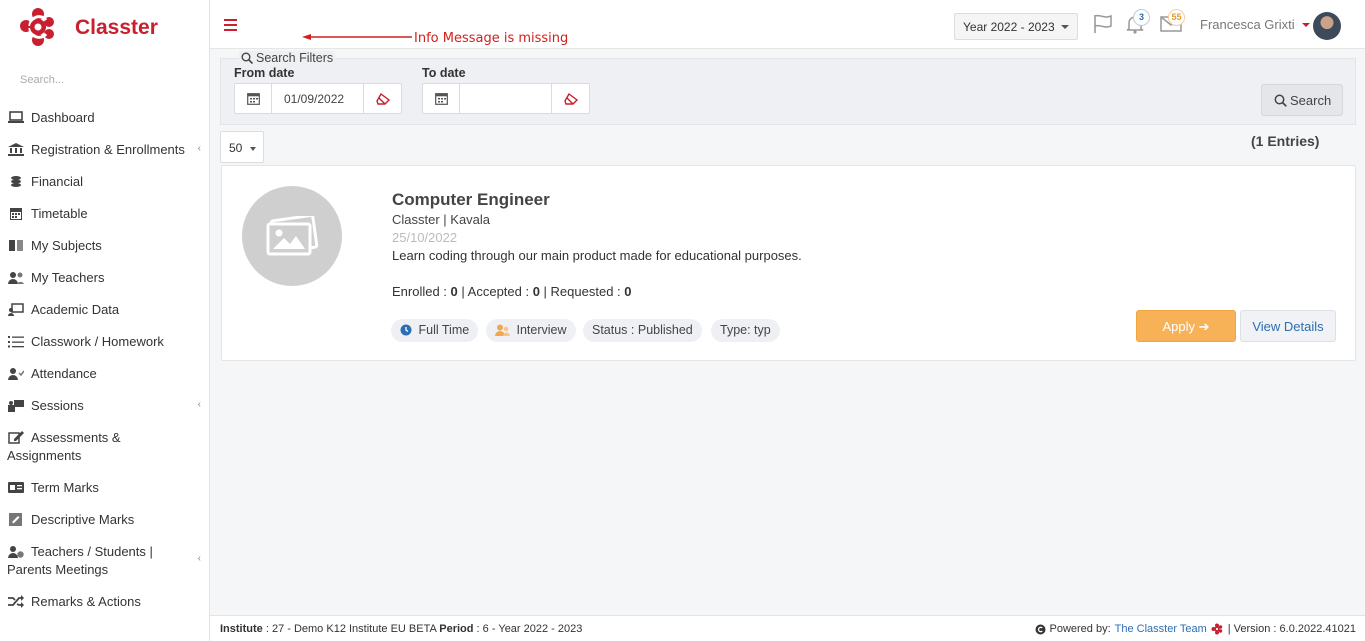  What do you see at coordinates (65, 487) in the screenshot?
I see `sidebar-item-label: Term Marks` at bounding box center [65, 487].